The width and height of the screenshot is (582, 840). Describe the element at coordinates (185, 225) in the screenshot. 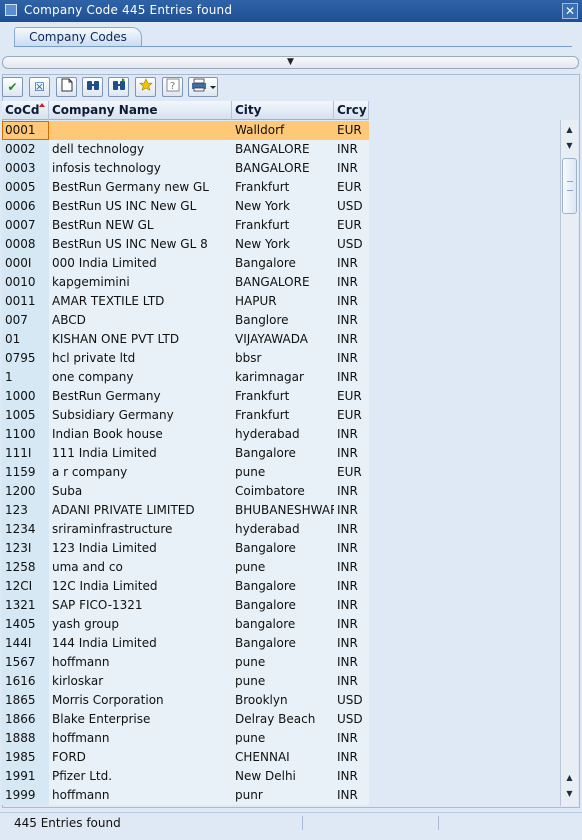

I see `table-row: 0007 BestRun NEW GL Frankfurt EUR` at that location.